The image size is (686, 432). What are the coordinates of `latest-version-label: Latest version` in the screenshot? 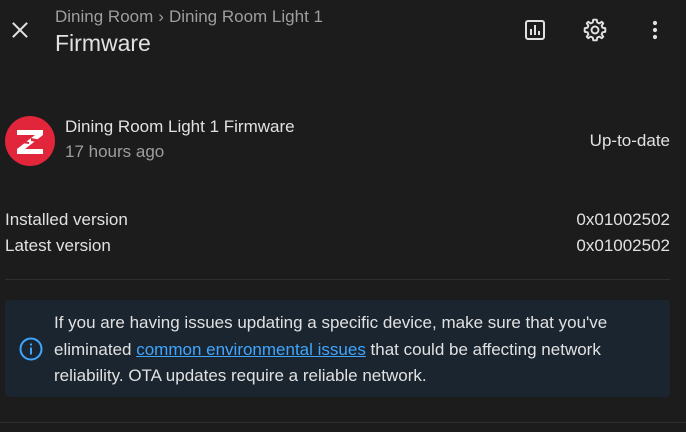 It's located at (58, 245).